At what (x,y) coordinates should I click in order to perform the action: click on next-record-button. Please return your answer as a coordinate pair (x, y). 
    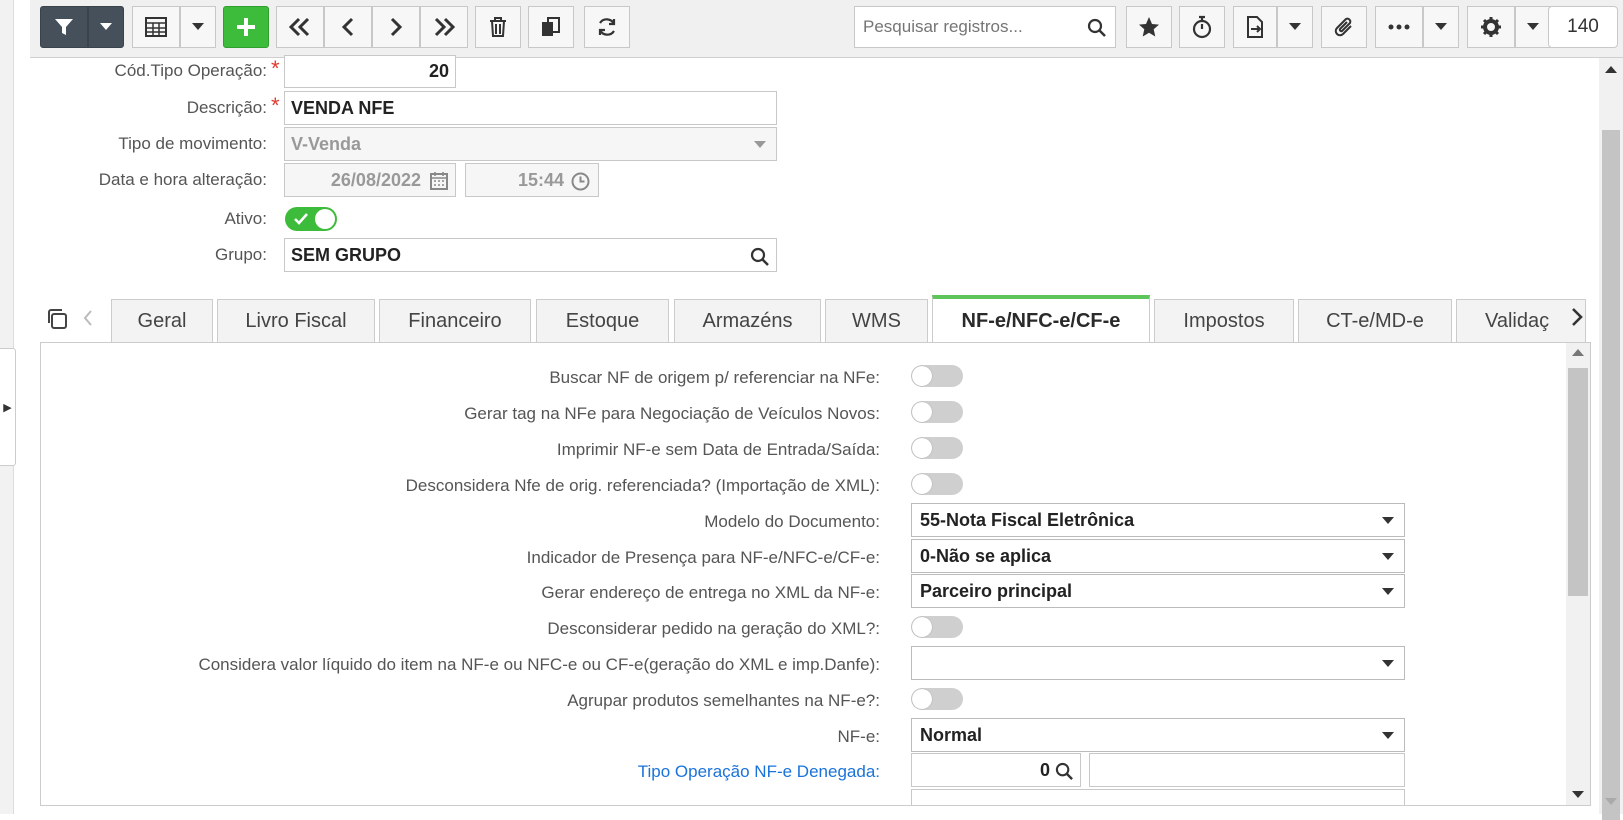
    Looking at the image, I should click on (396, 27).